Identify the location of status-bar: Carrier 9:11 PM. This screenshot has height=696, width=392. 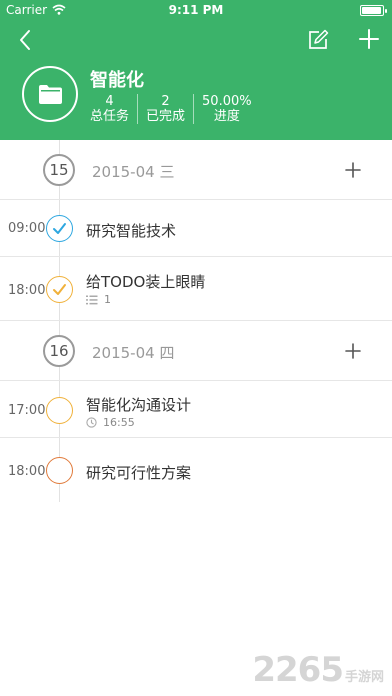
(196, 10).